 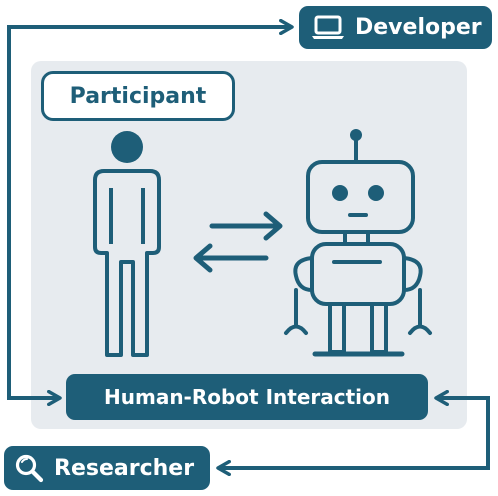 I want to click on researcher-label: Researcher, so click(x=124, y=468).